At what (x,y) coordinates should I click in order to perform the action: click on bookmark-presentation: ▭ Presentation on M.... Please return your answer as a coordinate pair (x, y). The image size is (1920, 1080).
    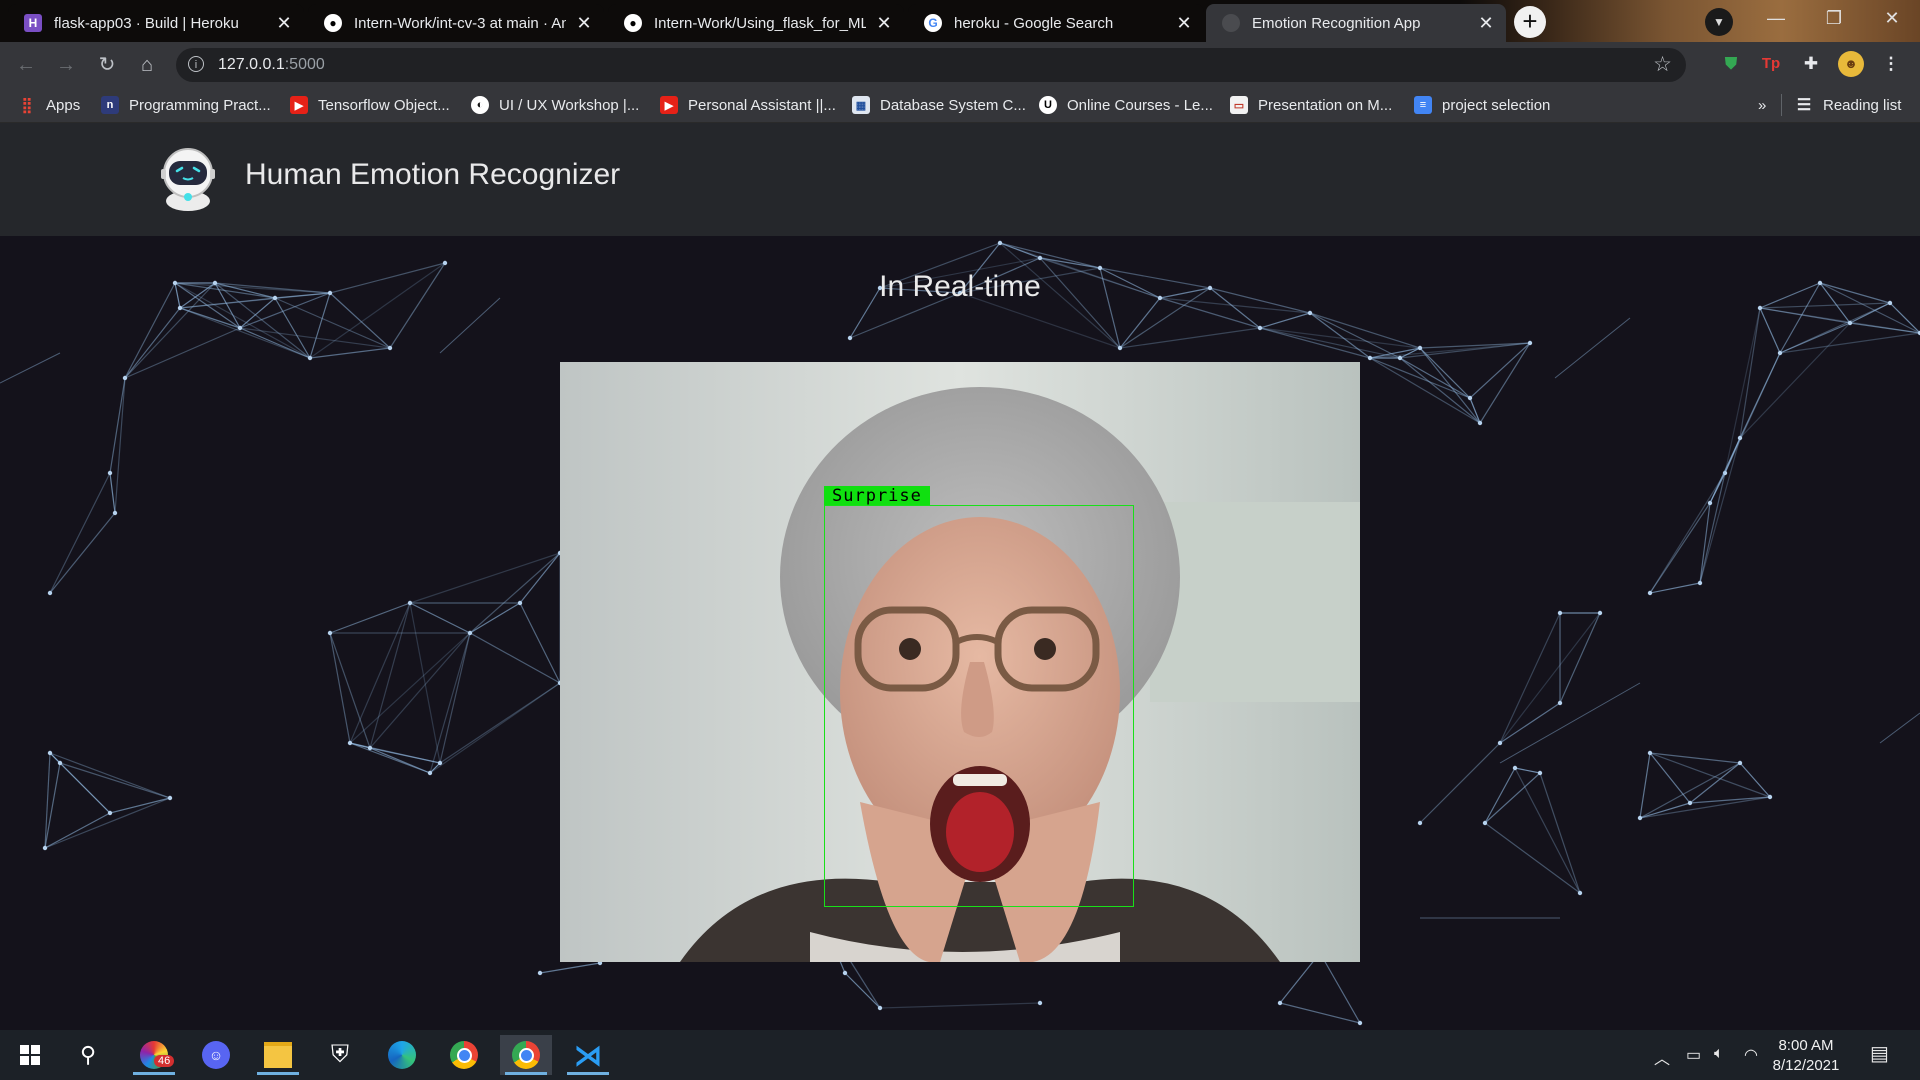
    Looking at the image, I should click on (1311, 105).